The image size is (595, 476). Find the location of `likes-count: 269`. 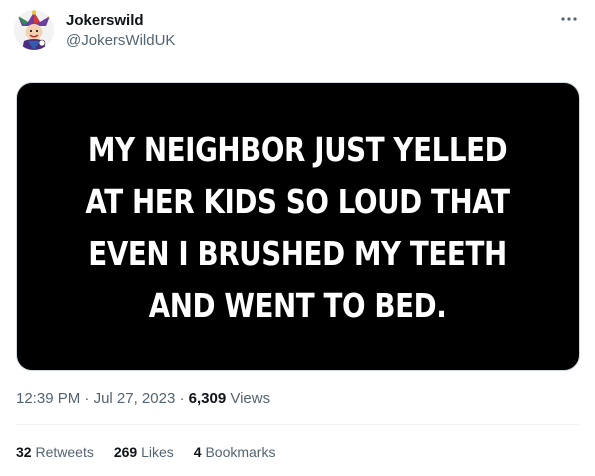

likes-count: 269 is located at coordinates (125, 452).